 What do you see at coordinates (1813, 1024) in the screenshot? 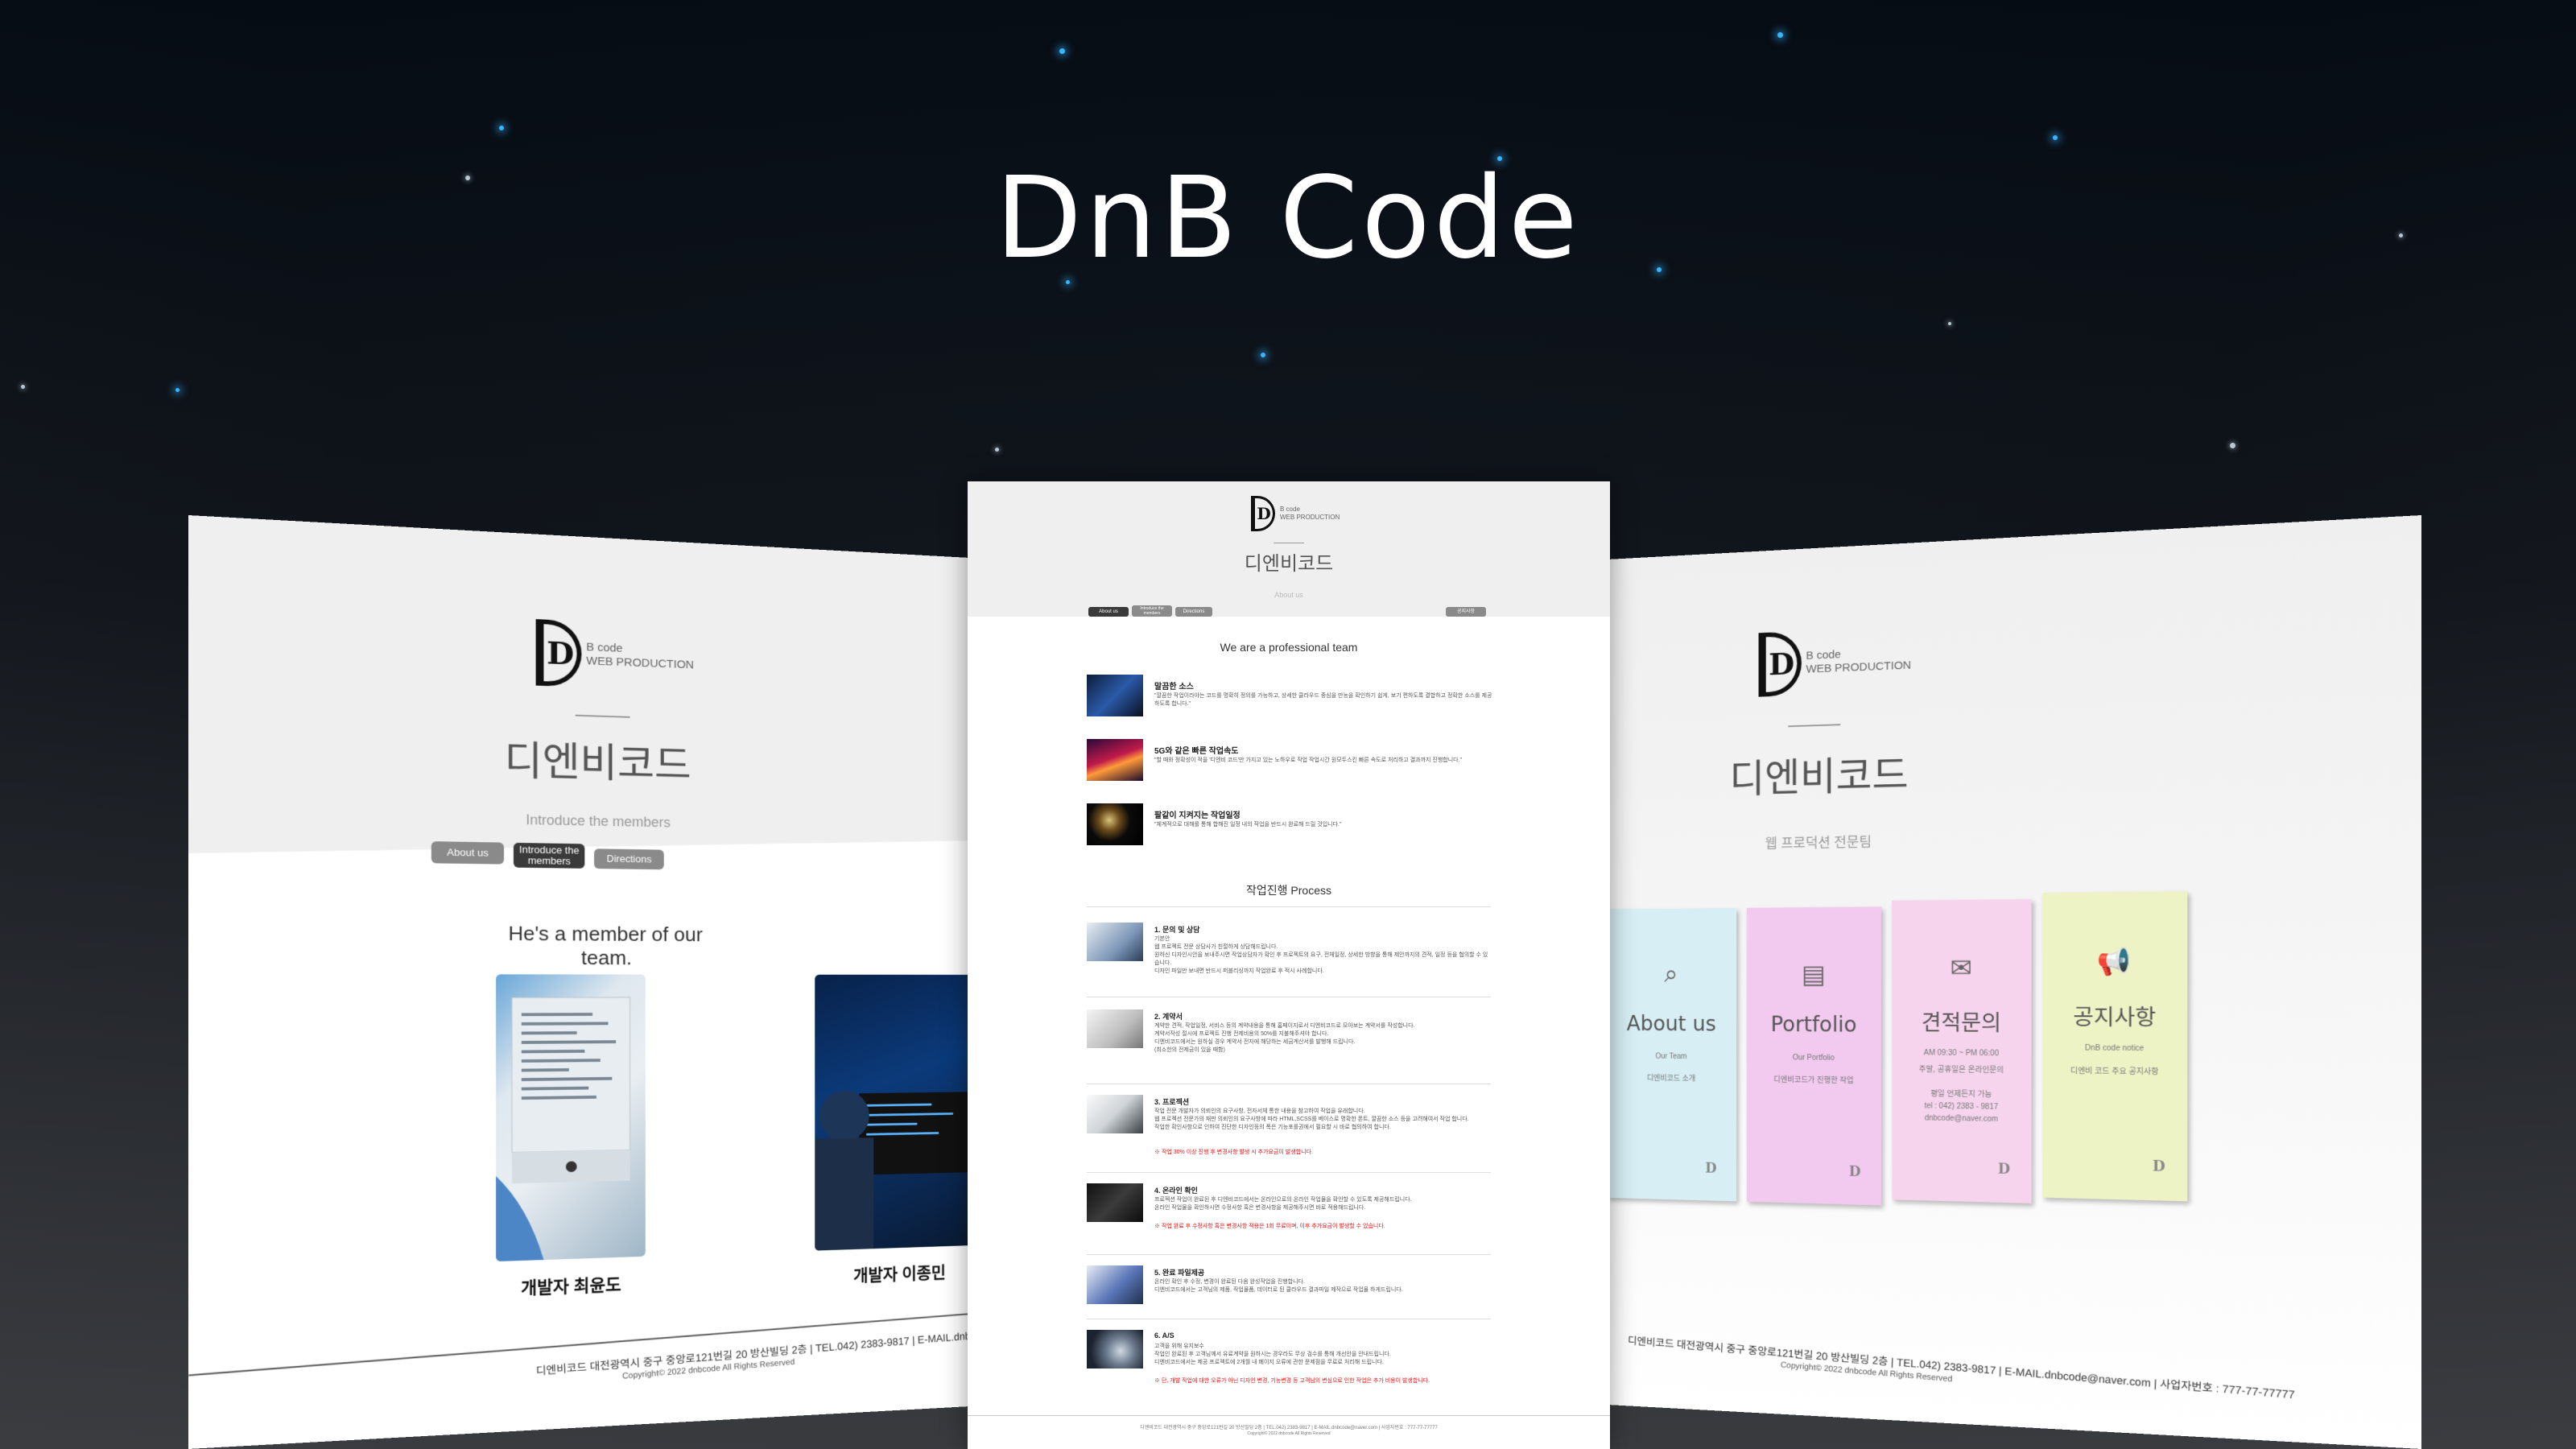
I see `card-title: Portfolio` at bounding box center [1813, 1024].